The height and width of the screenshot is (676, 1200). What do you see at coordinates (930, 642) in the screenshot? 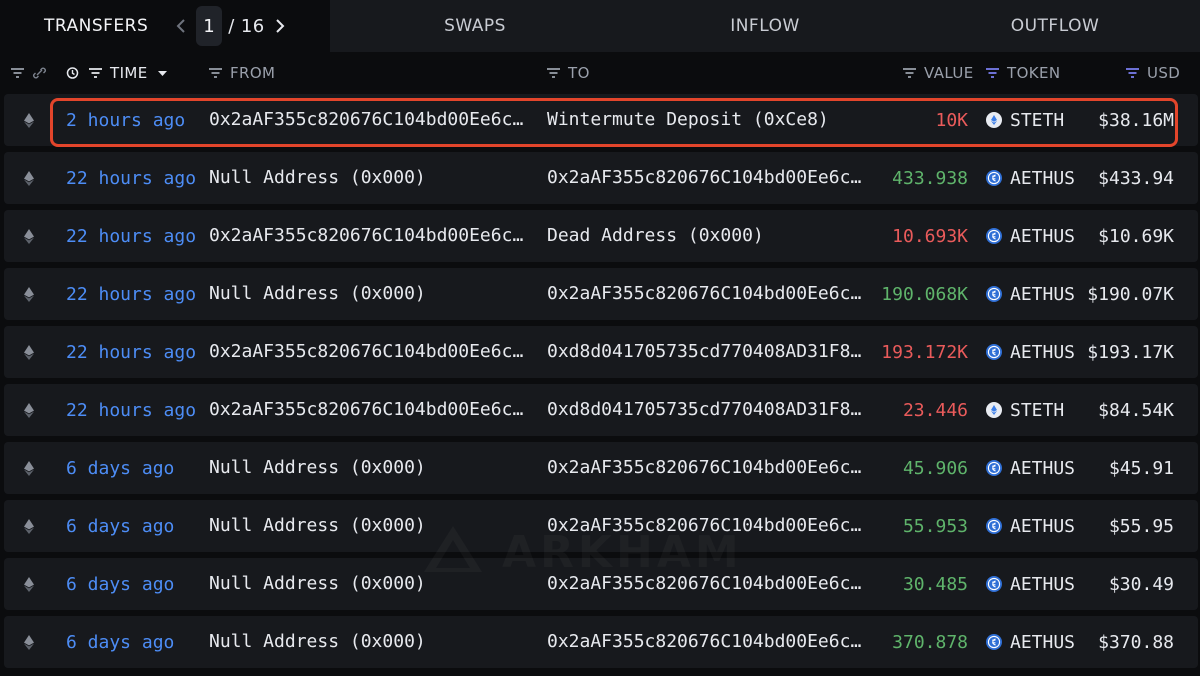
I see `row-value: 370.878` at bounding box center [930, 642].